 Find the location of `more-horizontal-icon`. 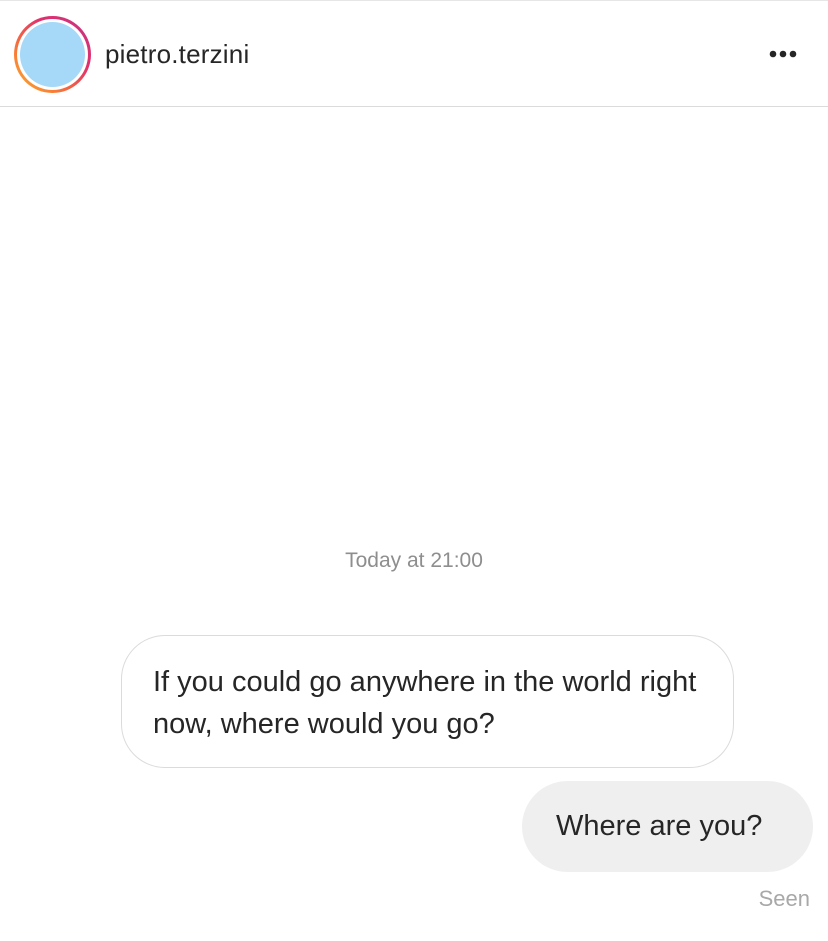

more-horizontal-icon is located at coordinates (783, 54).